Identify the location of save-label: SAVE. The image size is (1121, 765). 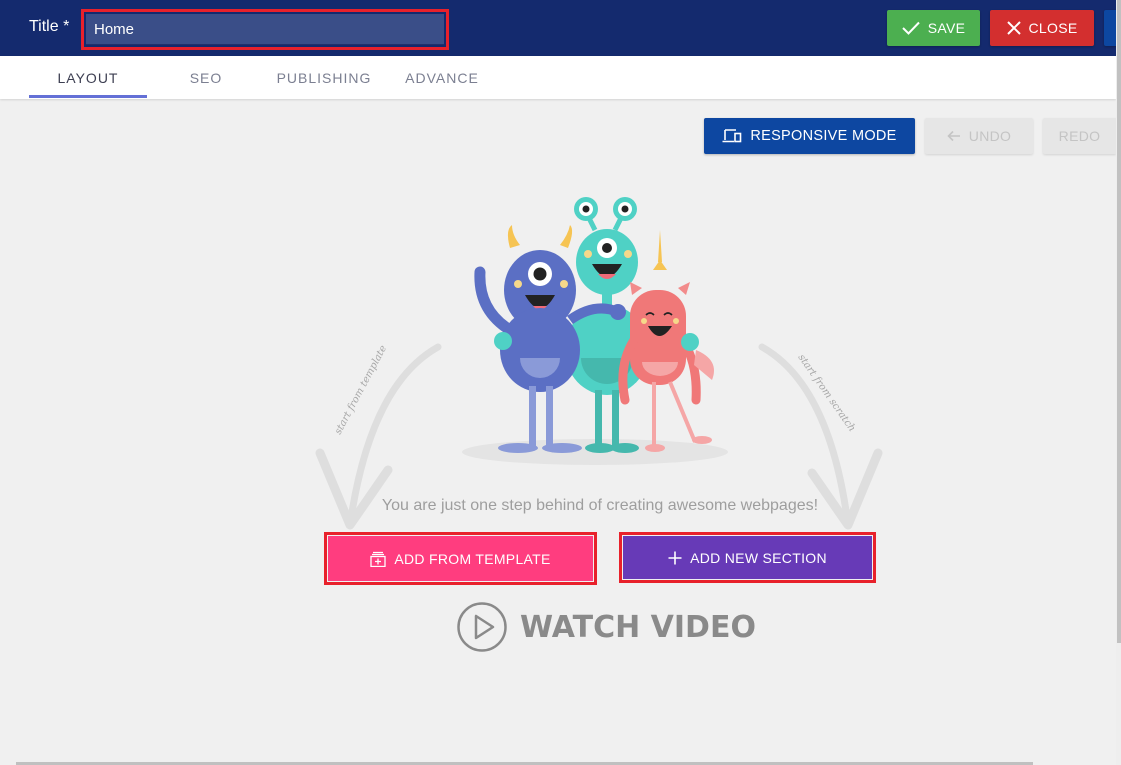
(946, 28).